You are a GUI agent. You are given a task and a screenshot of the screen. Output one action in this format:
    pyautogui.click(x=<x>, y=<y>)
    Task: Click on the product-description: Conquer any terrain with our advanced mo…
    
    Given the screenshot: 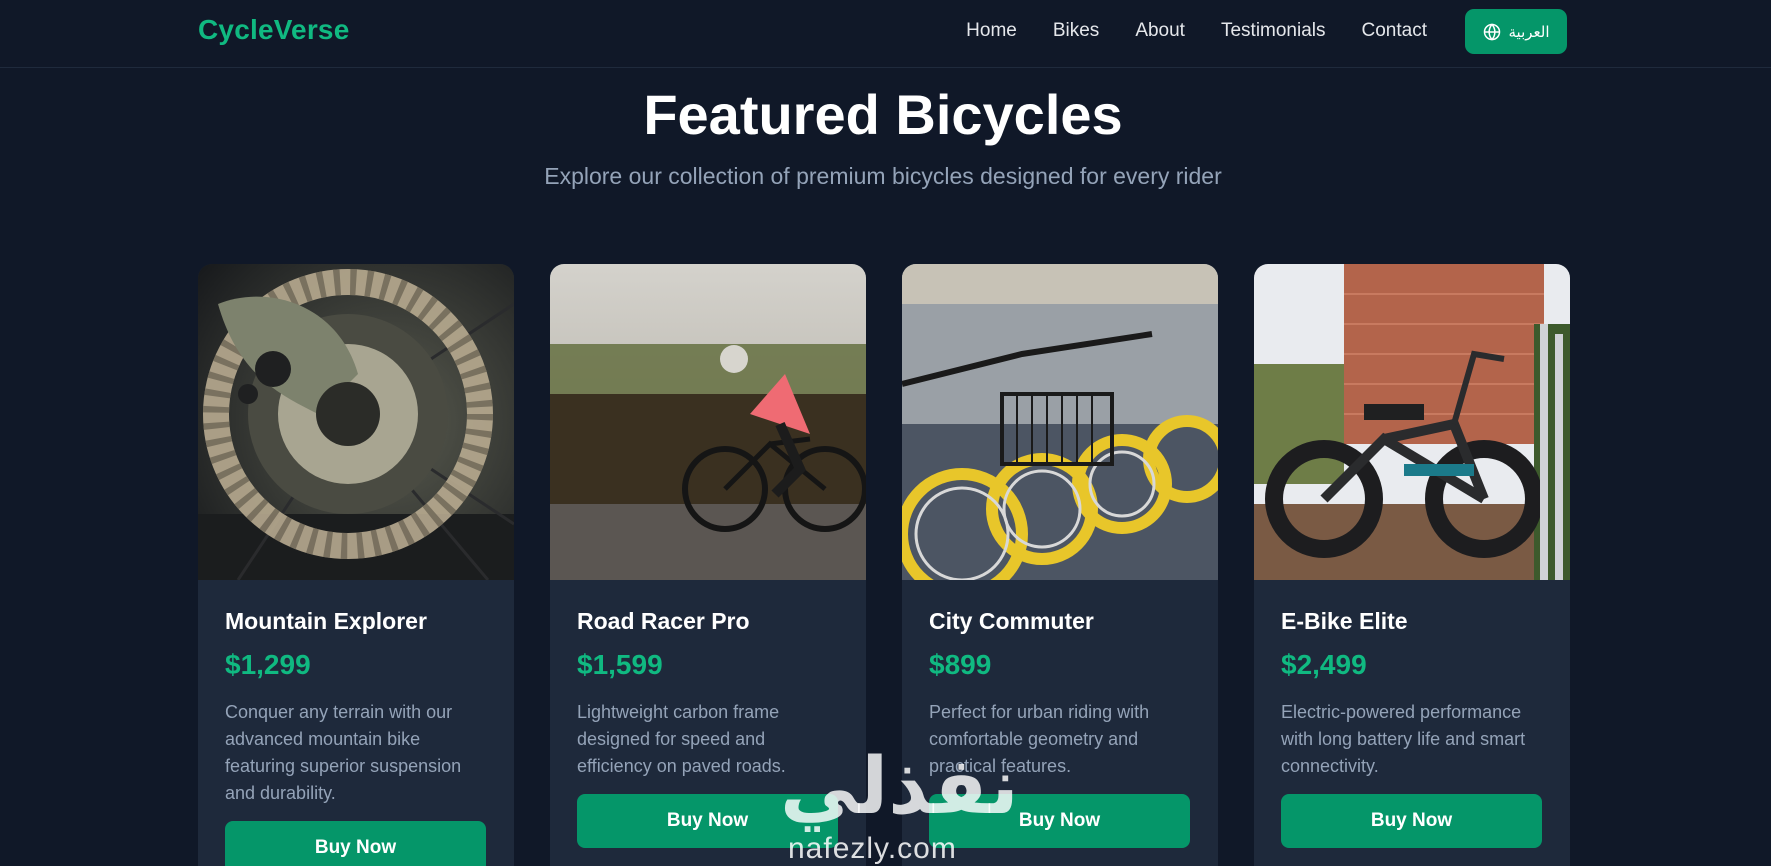 What is the action you would take?
    pyautogui.click(x=343, y=752)
    